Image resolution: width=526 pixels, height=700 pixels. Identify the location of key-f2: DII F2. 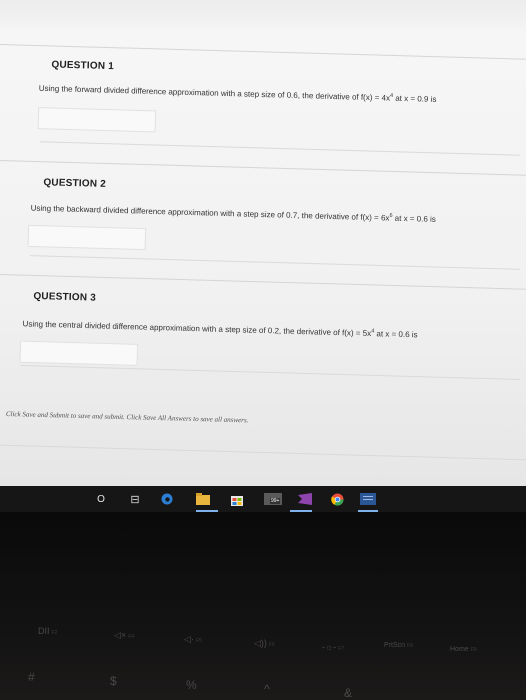
(48, 631).